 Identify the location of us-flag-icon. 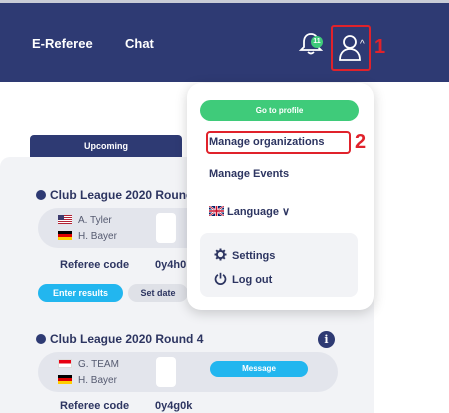
(65, 219).